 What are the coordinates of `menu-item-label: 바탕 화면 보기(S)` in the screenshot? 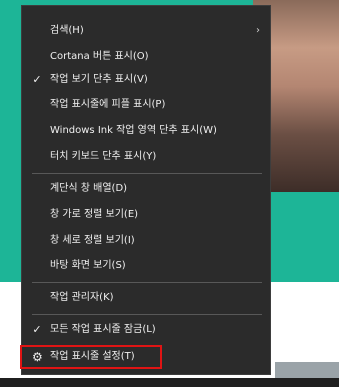 It's located at (88, 265).